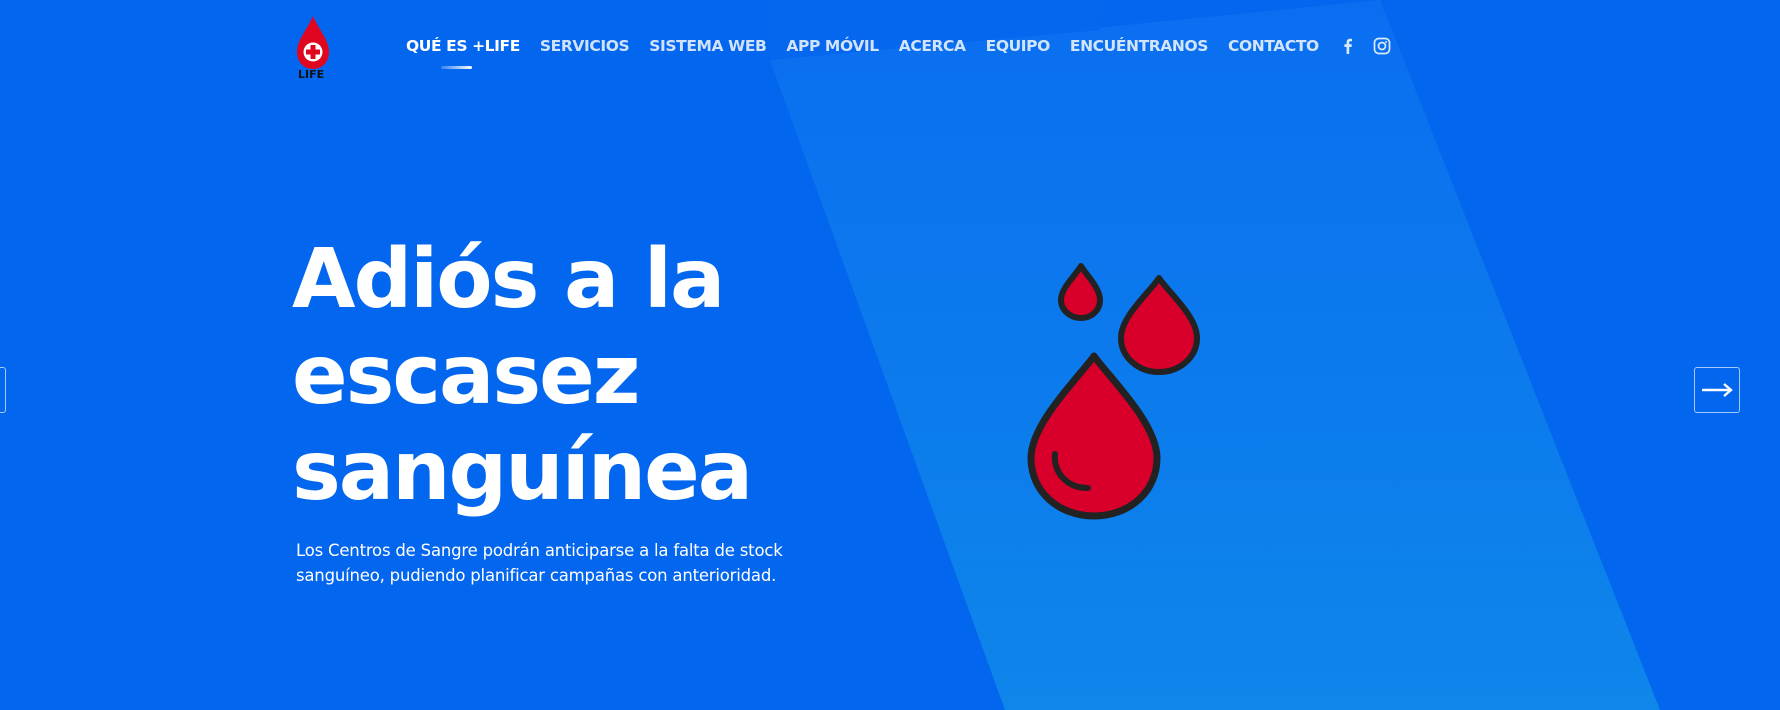 Image resolution: width=1780 pixels, height=710 pixels. I want to click on nav-item-contacto: CONTACTO, so click(1273, 46).